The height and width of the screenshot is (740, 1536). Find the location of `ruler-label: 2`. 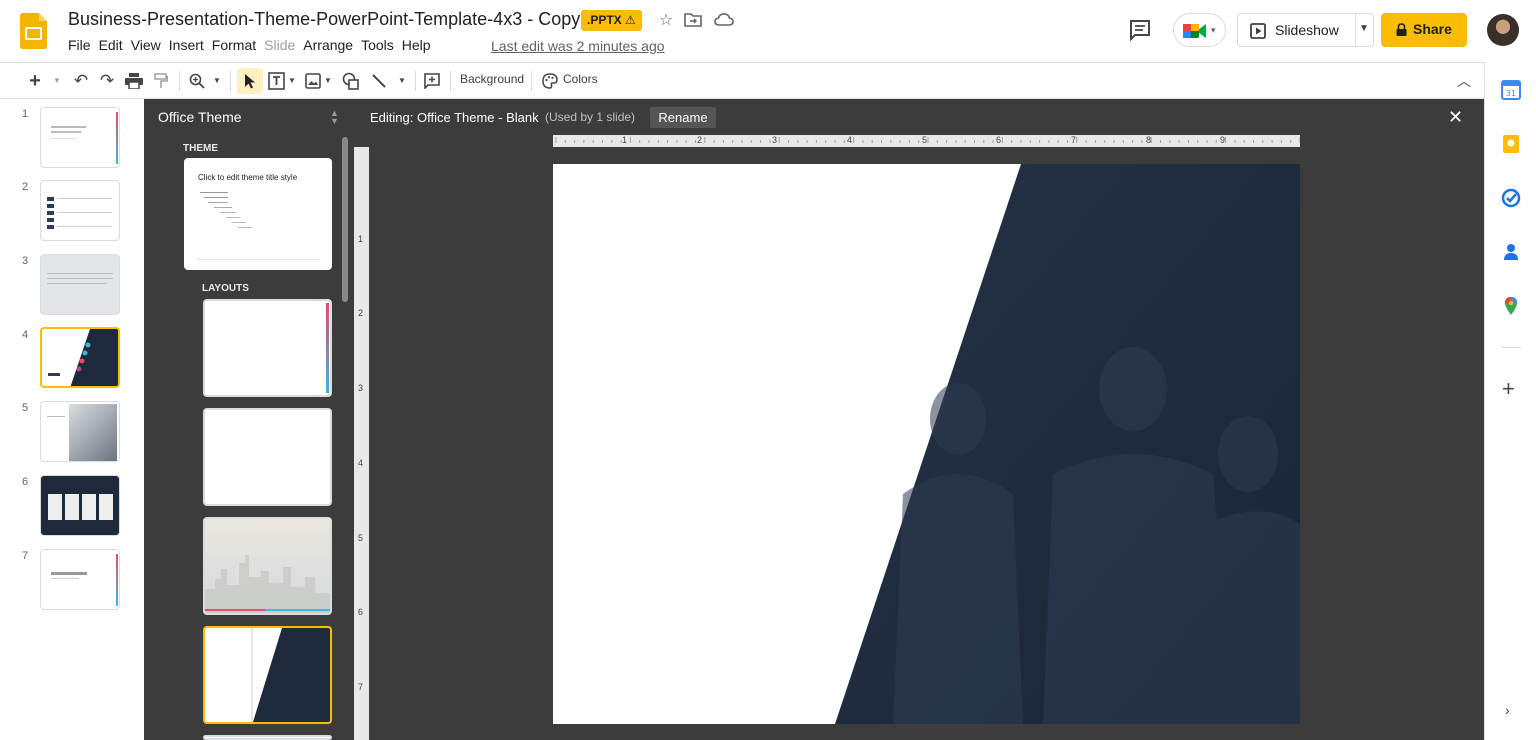

ruler-label: 2 is located at coordinates (700, 140).